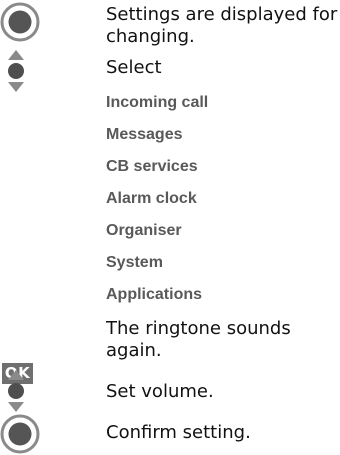 The width and height of the screenshot is (340, 455). What do you see at coordinates (160, 391) in the screenshot?
I see `step-text-set-volume: Set volume.` at bounding box center [160, 391].